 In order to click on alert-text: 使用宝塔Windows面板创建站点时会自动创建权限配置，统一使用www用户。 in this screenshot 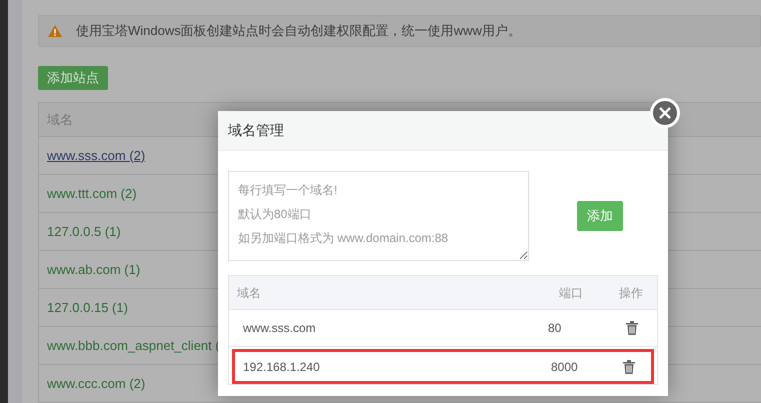, I will do `click(298, 31)`.